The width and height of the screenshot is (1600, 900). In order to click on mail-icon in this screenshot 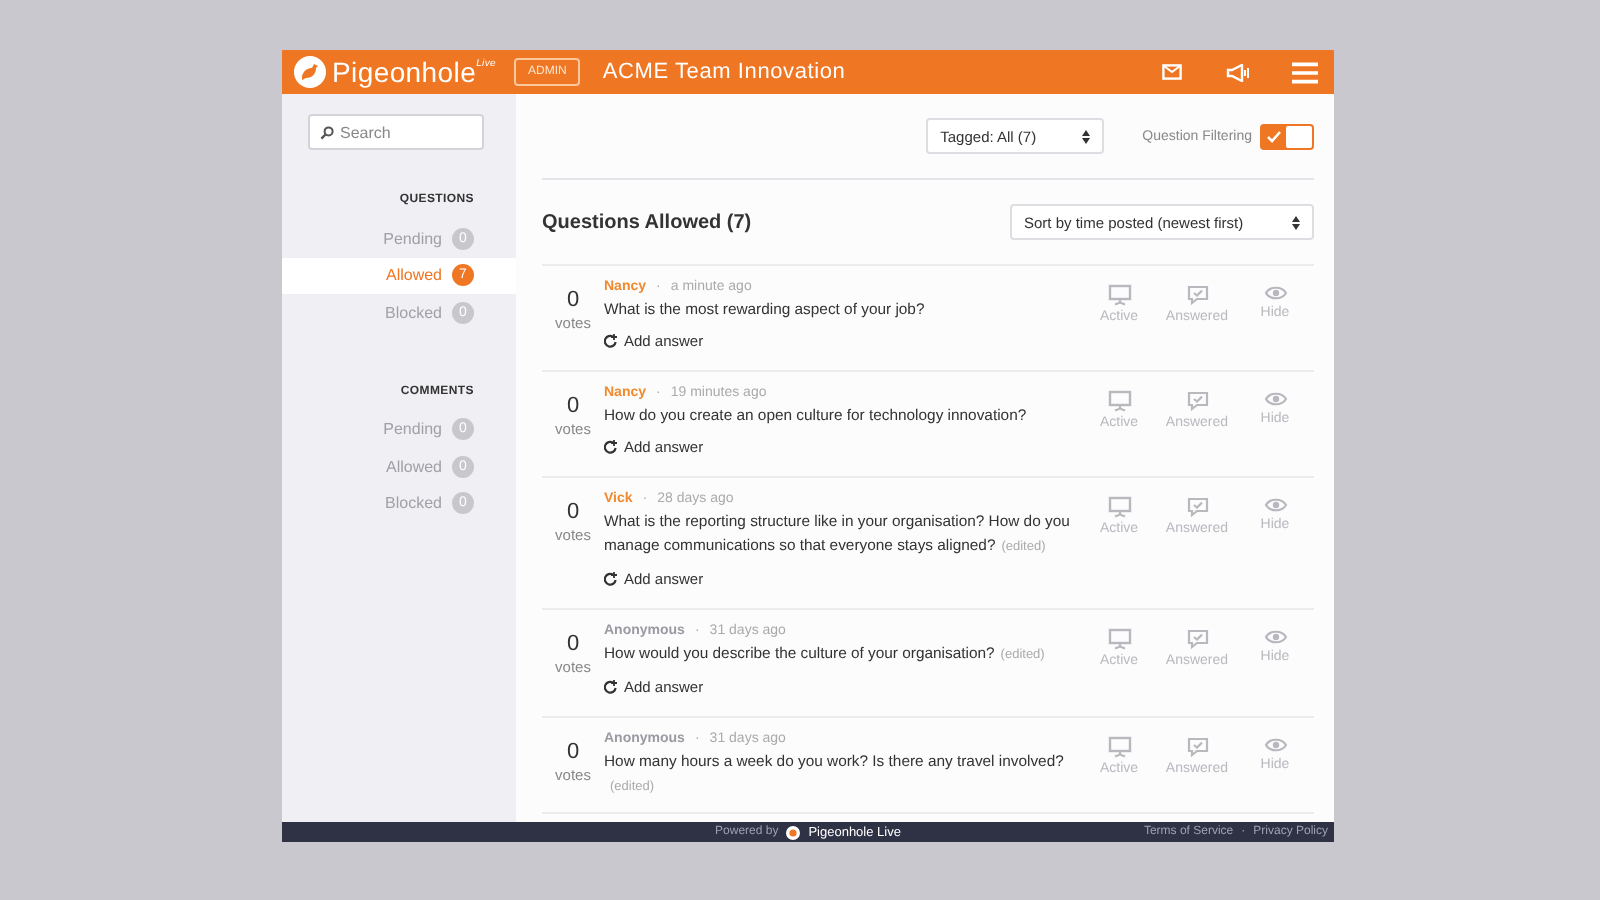, I will do `click(1172, 72)`.